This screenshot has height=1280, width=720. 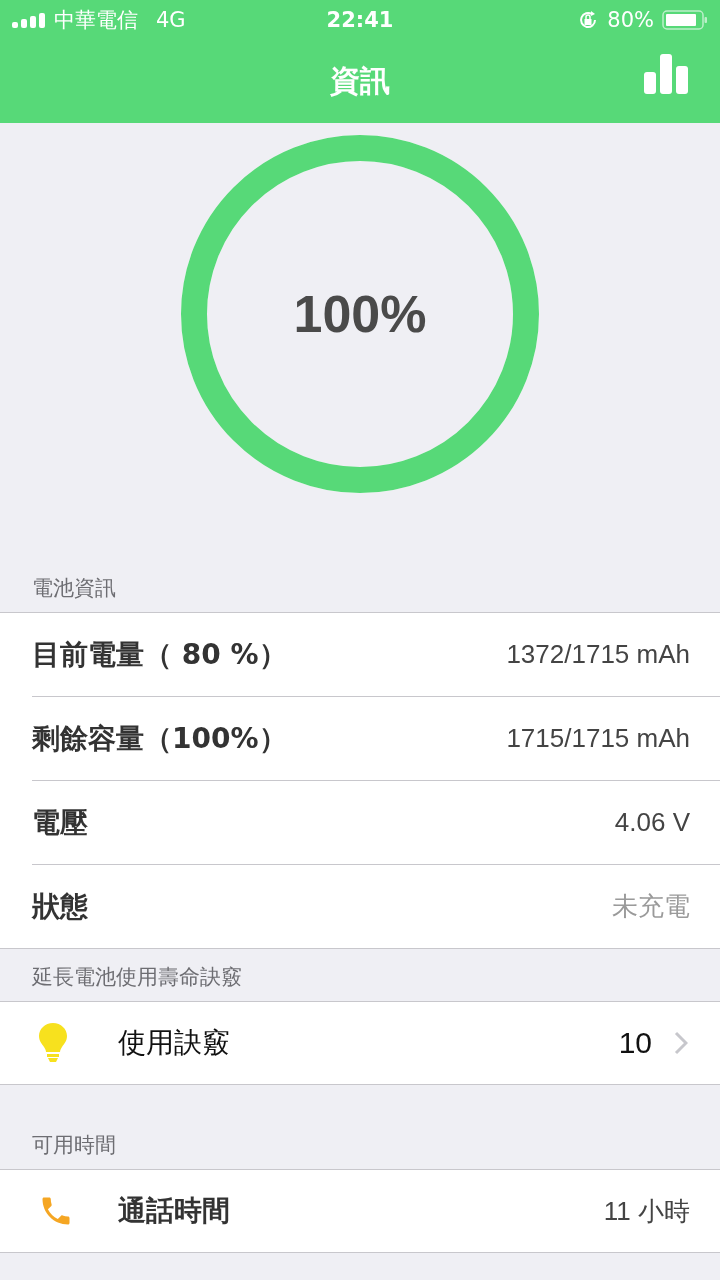 I want to click on bar-chart-icon, so click(x=666, y=74).